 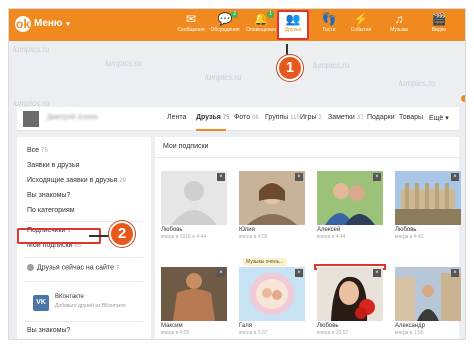 What do you see at coordinates (242, 117) in the screenshot?
I see `tab-label: Фото` at bounding box center [242, 117].